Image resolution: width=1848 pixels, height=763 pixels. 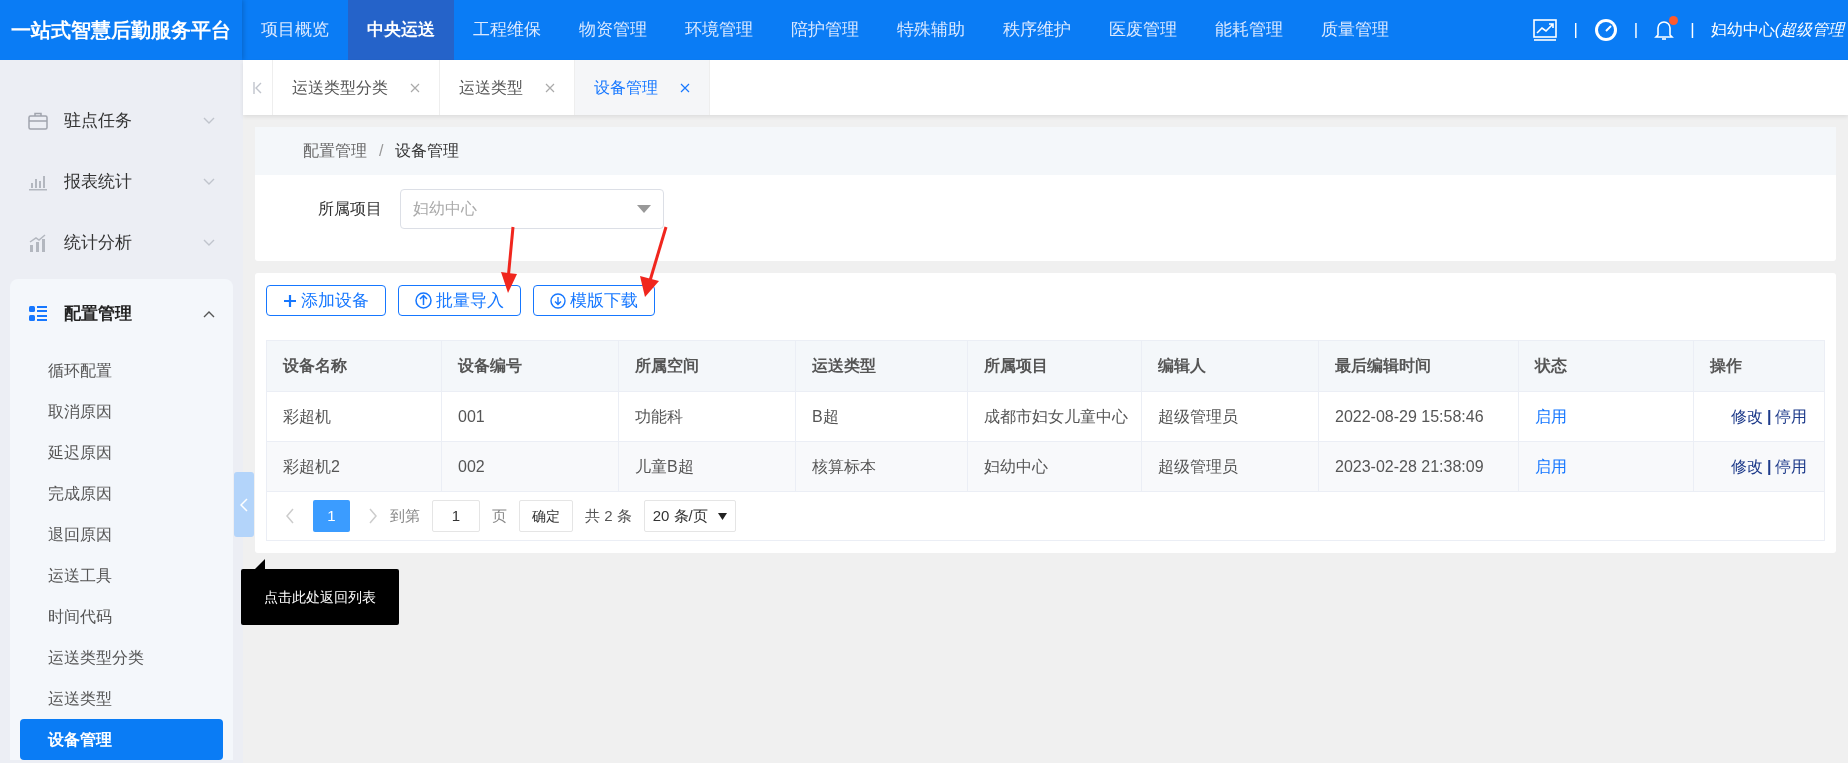 I want to click on page-tab: 运送类型分类, so click(x=356, y=87).